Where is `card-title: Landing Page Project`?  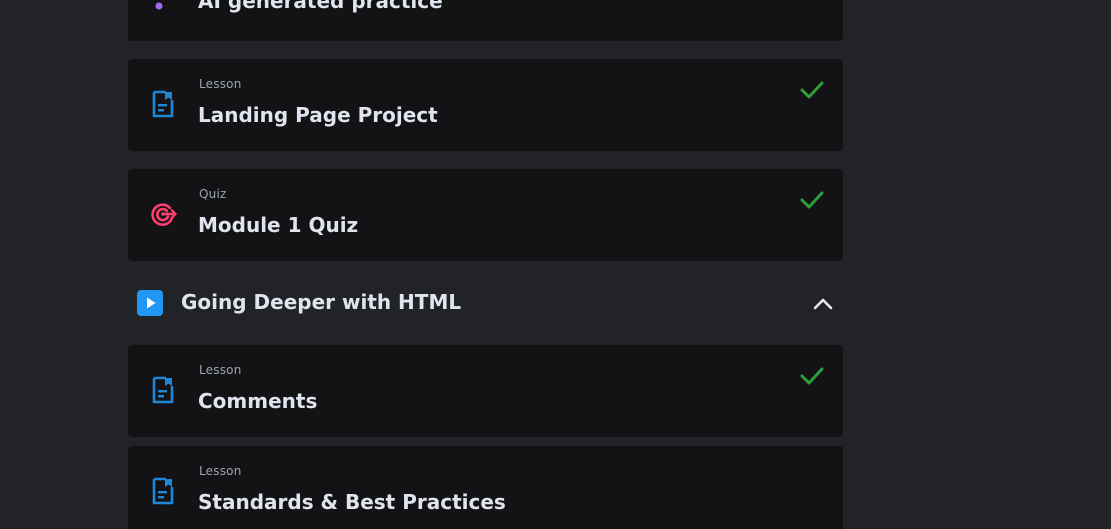 card-title: Landing Page Project is located at coordinates (318, 115).